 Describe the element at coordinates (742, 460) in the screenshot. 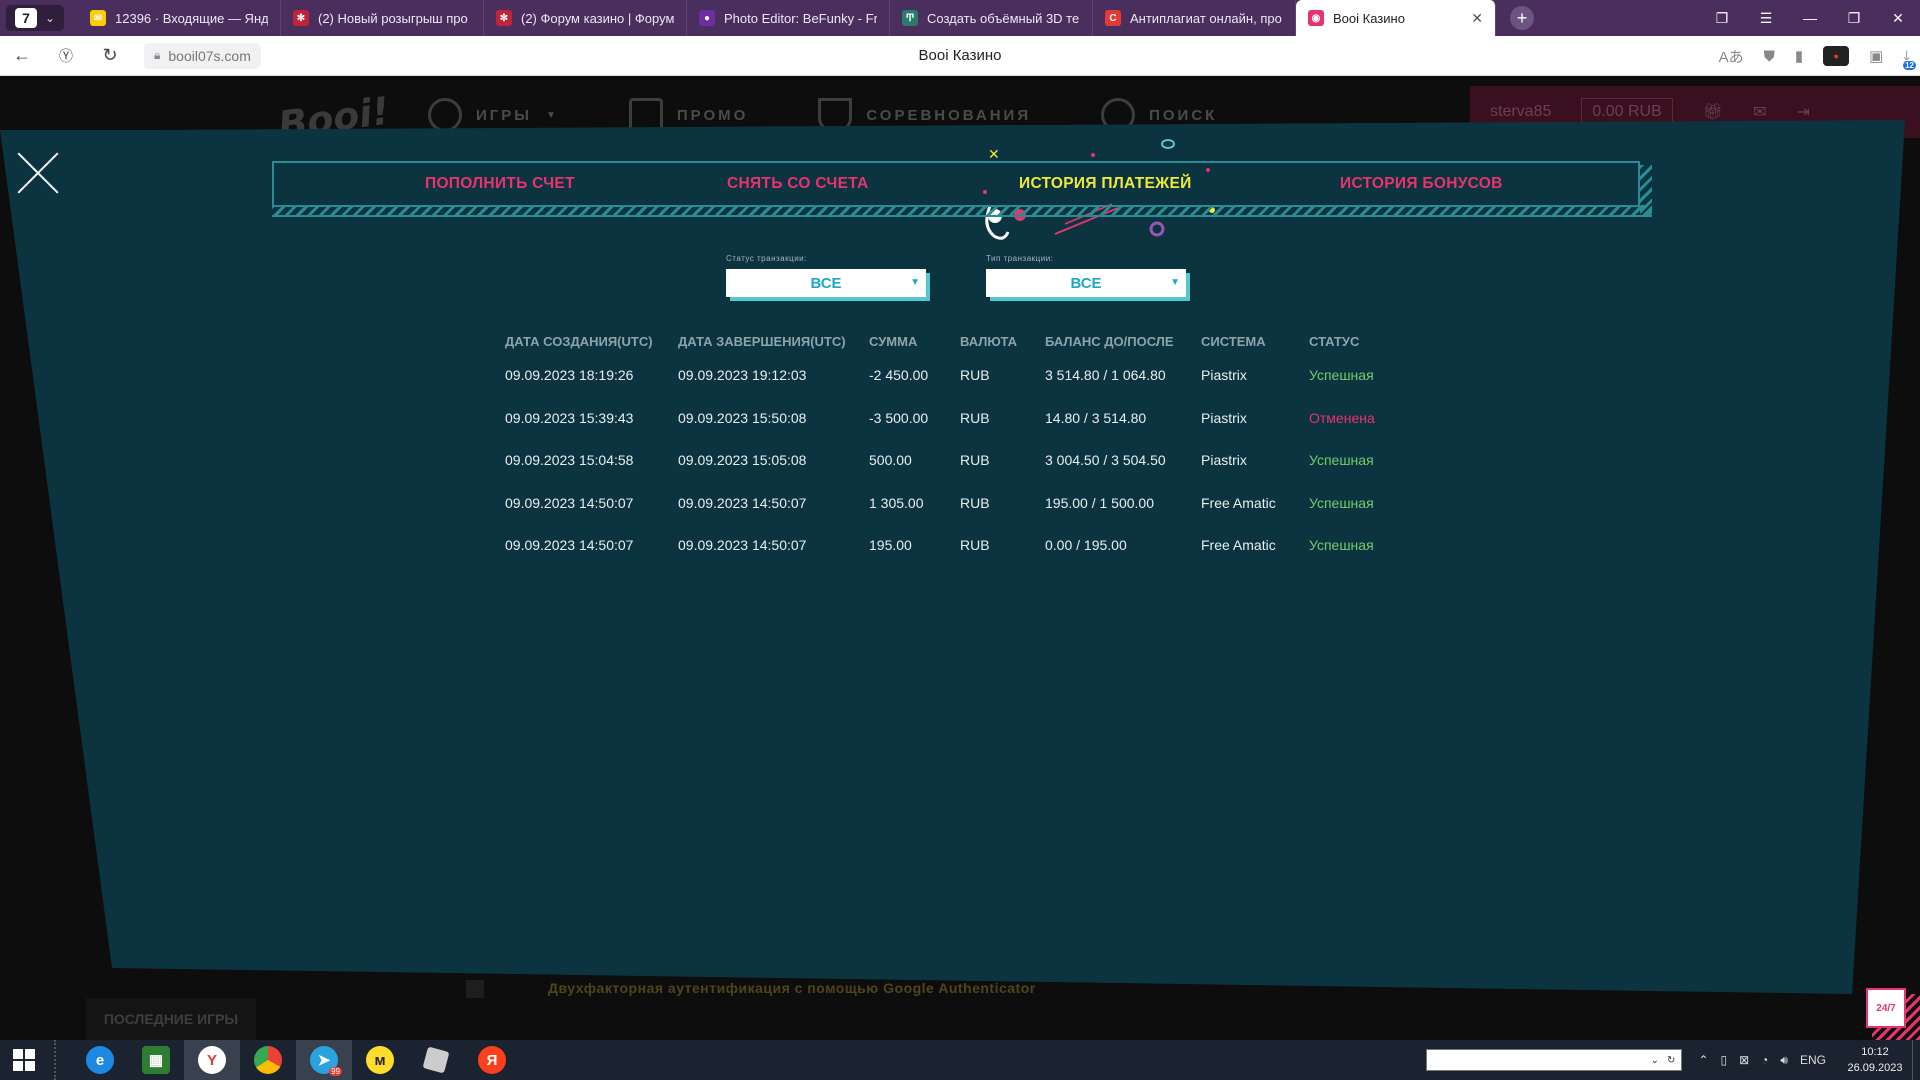

I see `table-cell: 09.09.2023 15:05:08` at that location.